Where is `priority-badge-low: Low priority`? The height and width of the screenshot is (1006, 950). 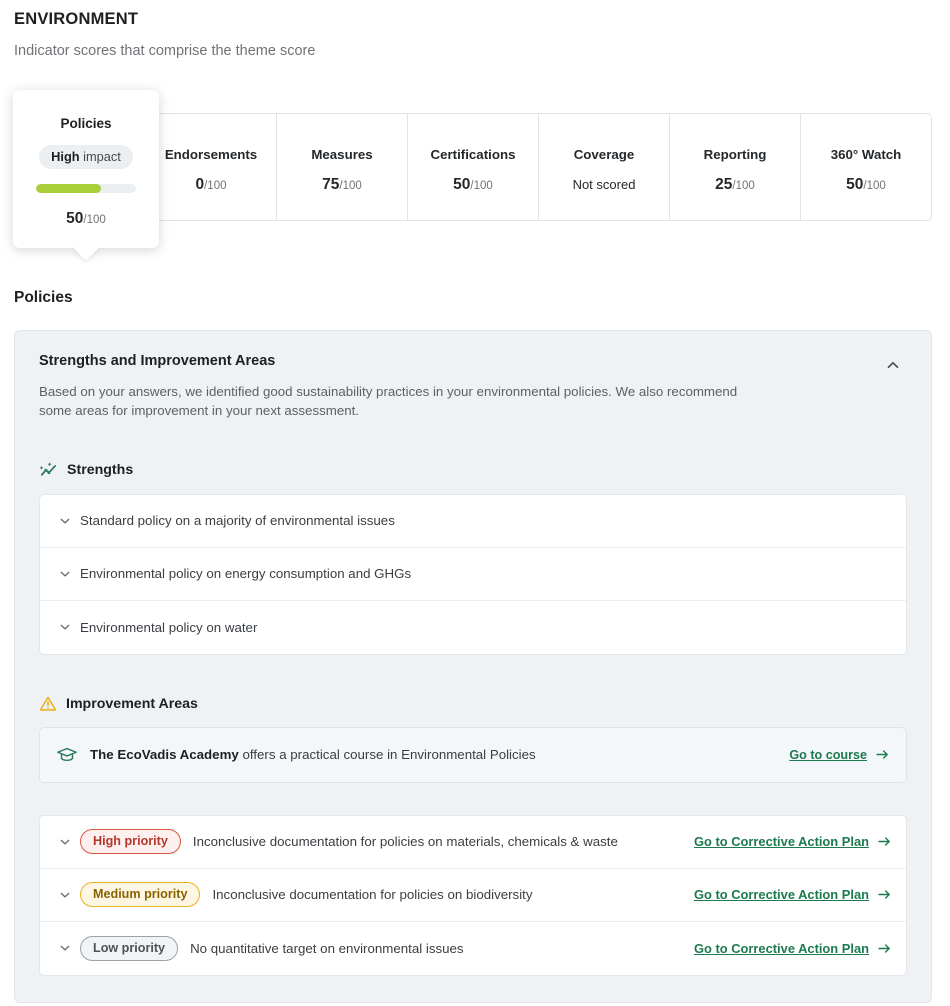
priority-badge-low: Low priority is located at coordinates (129, 948).